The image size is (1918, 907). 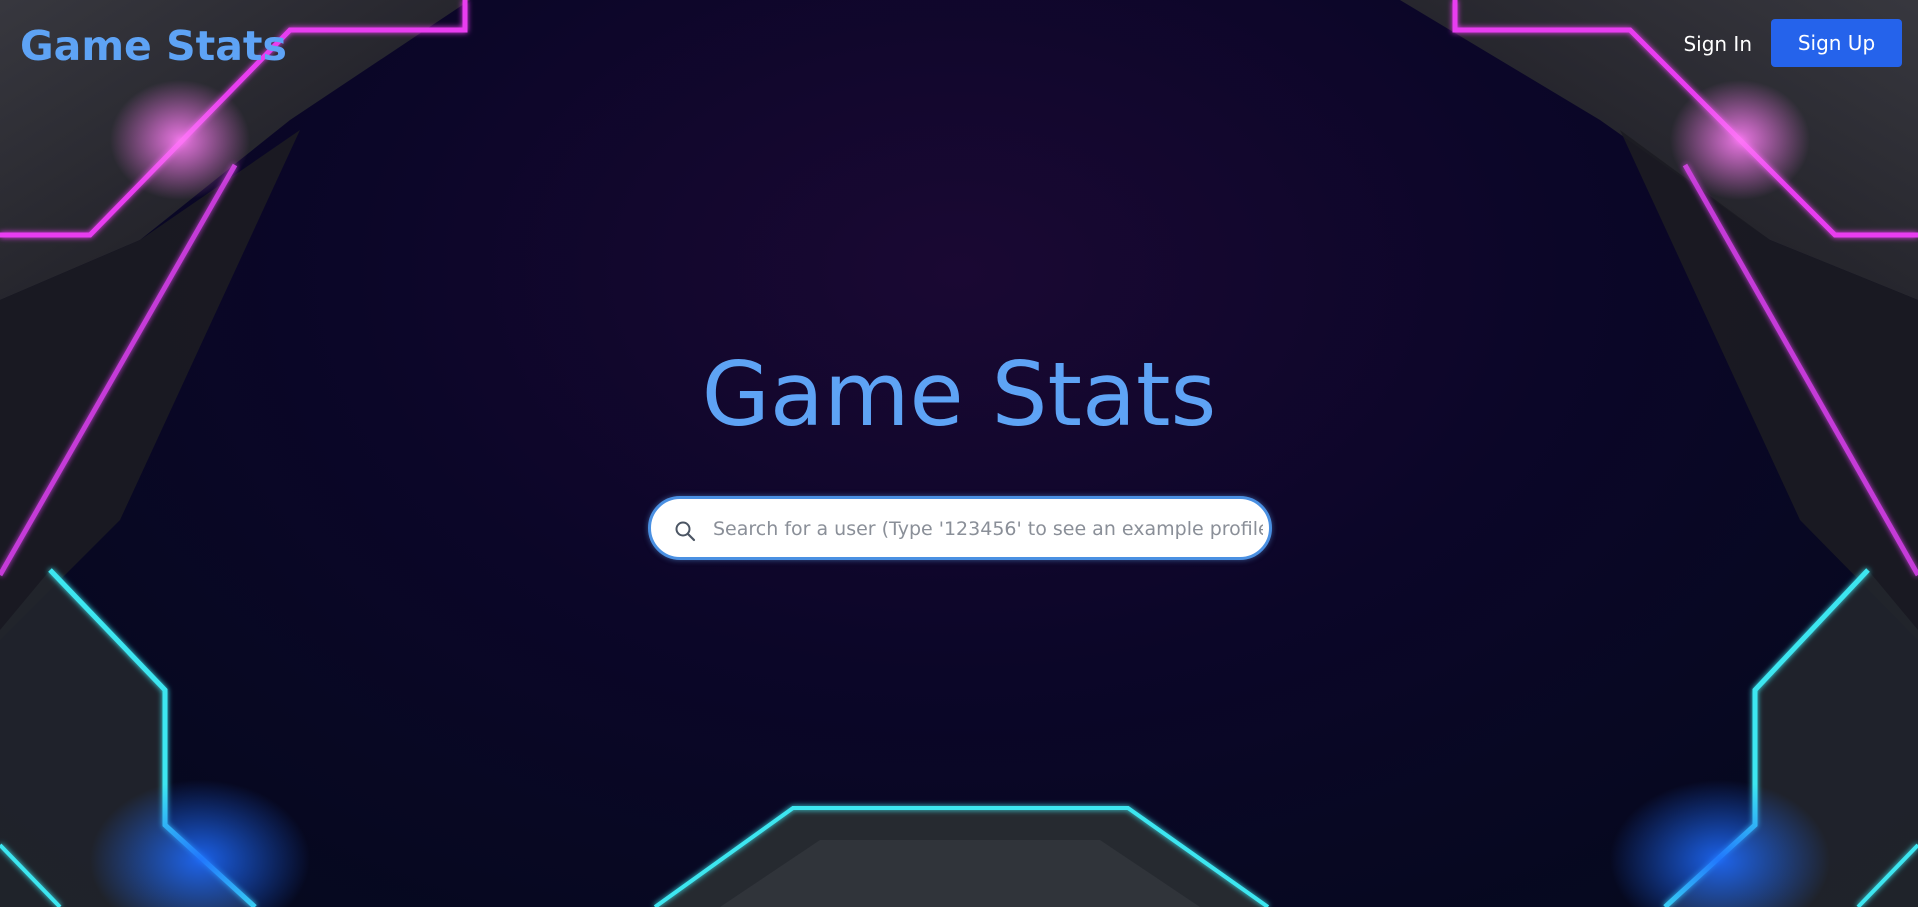 I want to click on sign-up-button: Sign Up, so click(x=1836, y=43).